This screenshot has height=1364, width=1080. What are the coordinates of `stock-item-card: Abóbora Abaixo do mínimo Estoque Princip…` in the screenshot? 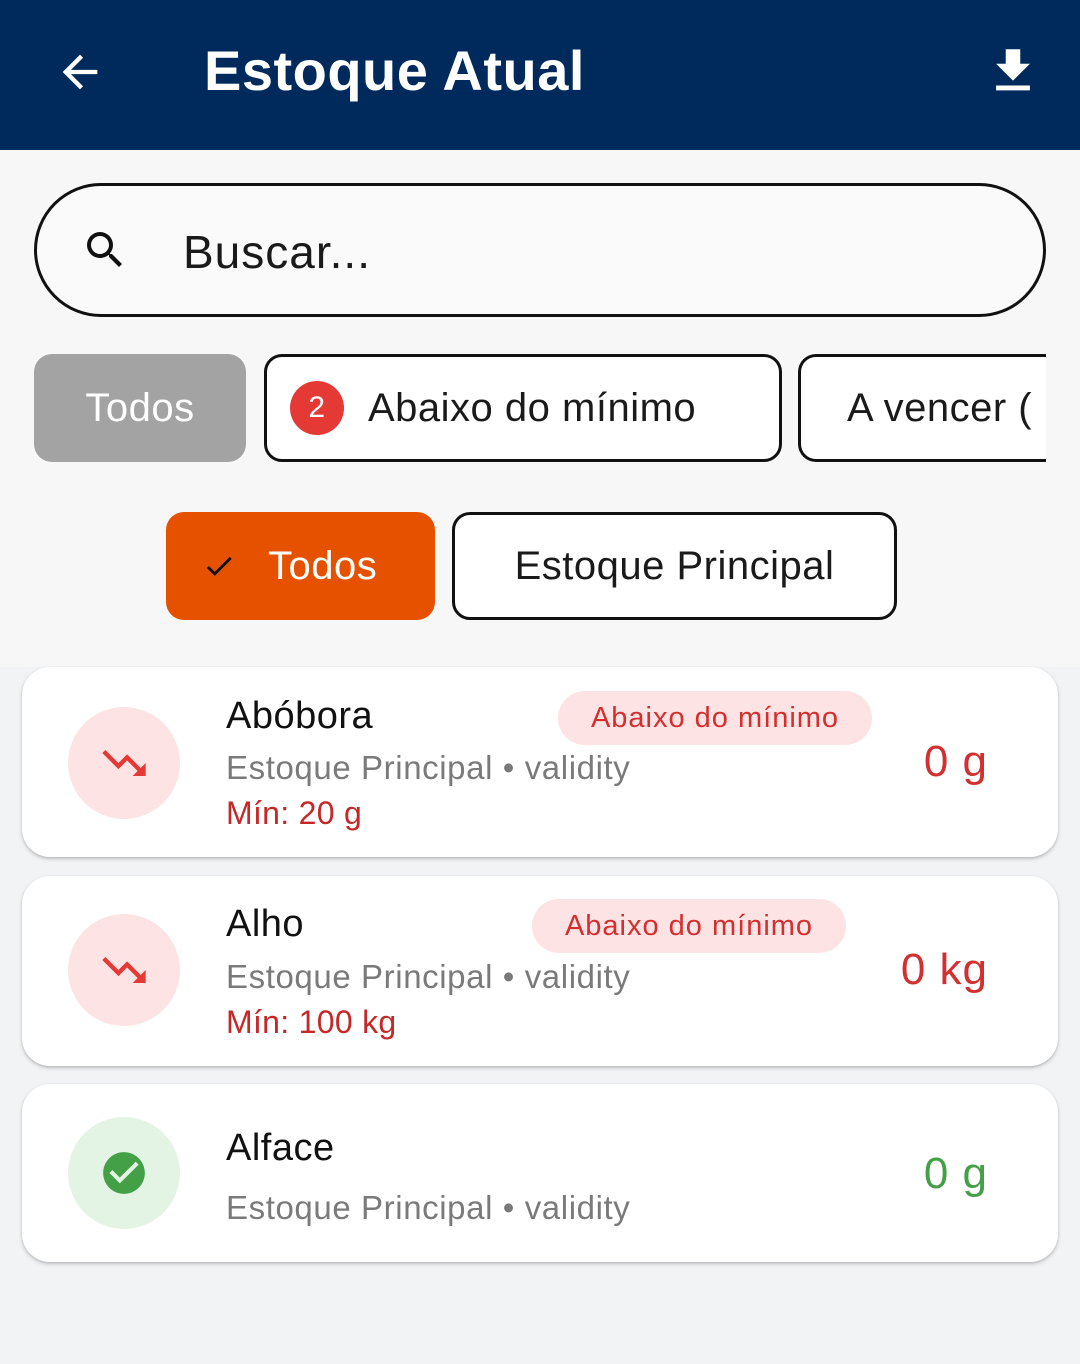 It's located at (540, 762).